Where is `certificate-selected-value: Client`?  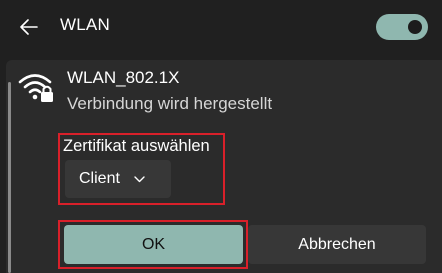 certificate-selected-value: Client is located at coordinates (99, 178).